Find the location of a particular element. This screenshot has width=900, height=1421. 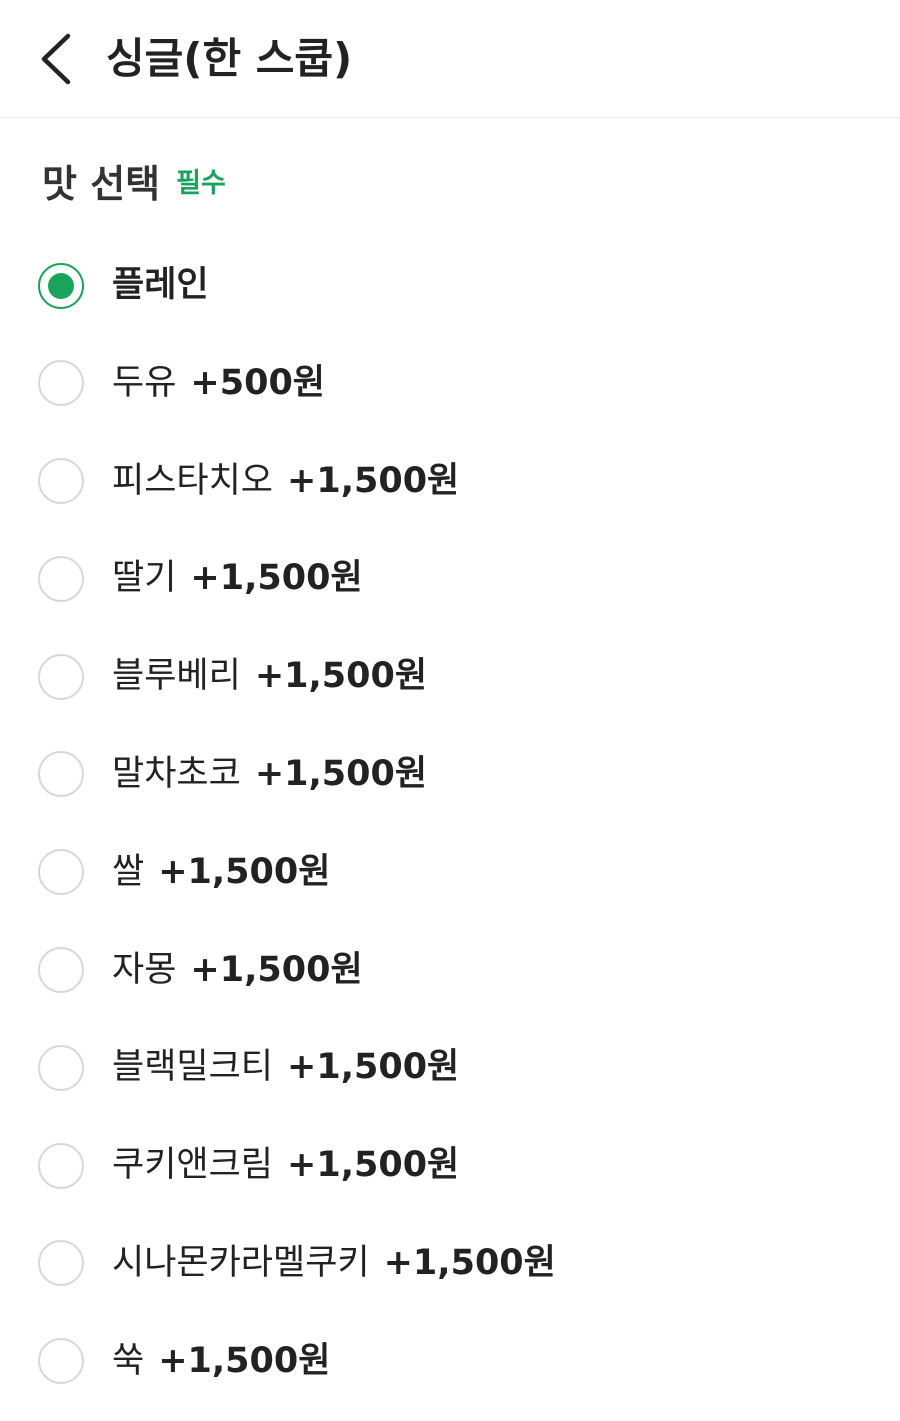

option-name: 쑥 is located at coordinates (128, 1360).